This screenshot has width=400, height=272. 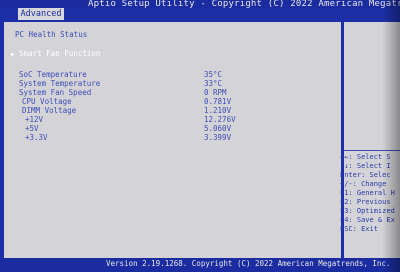 What do you see at coordinates (365, 157) in the screenshot?
I see `help-line-select-screen: →←: Select S` at bounding box center [365, 157].